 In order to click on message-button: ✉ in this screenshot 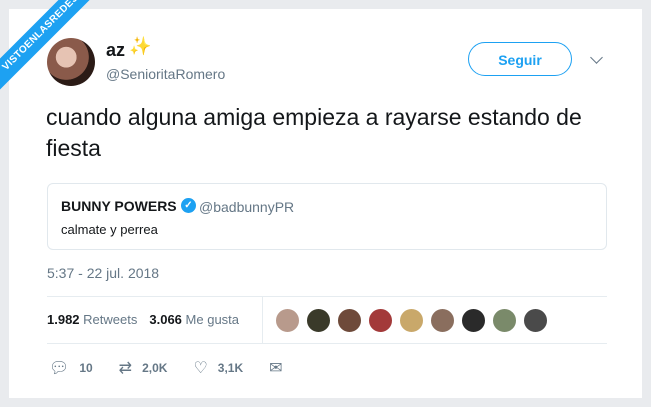, I will do `click(280, 368)`.